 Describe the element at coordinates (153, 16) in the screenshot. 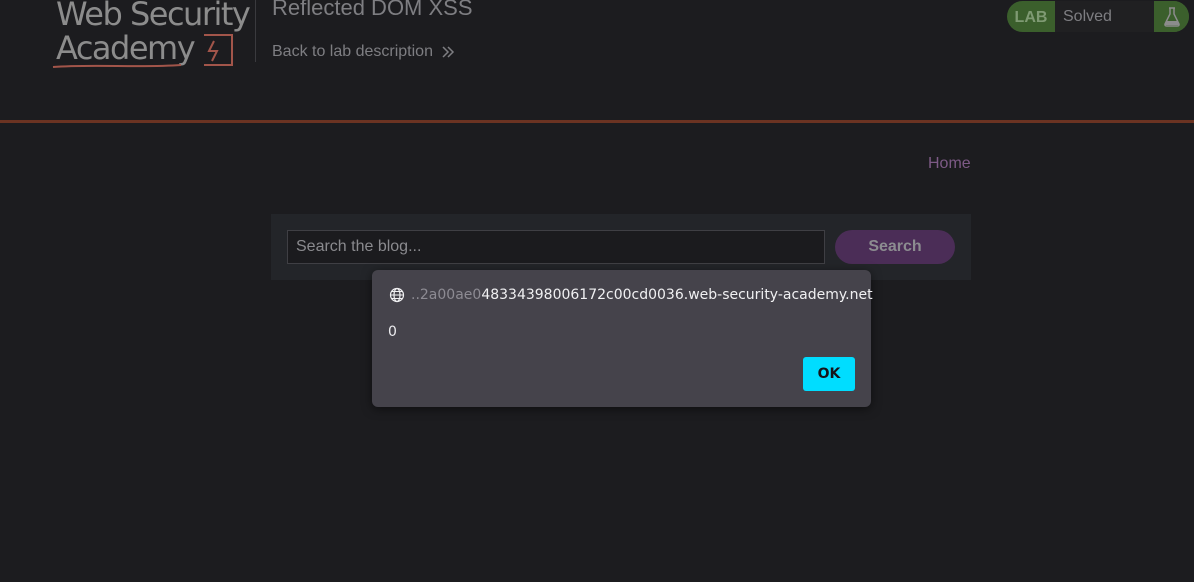

I see `logo-text-line1: Web Security` at that location.